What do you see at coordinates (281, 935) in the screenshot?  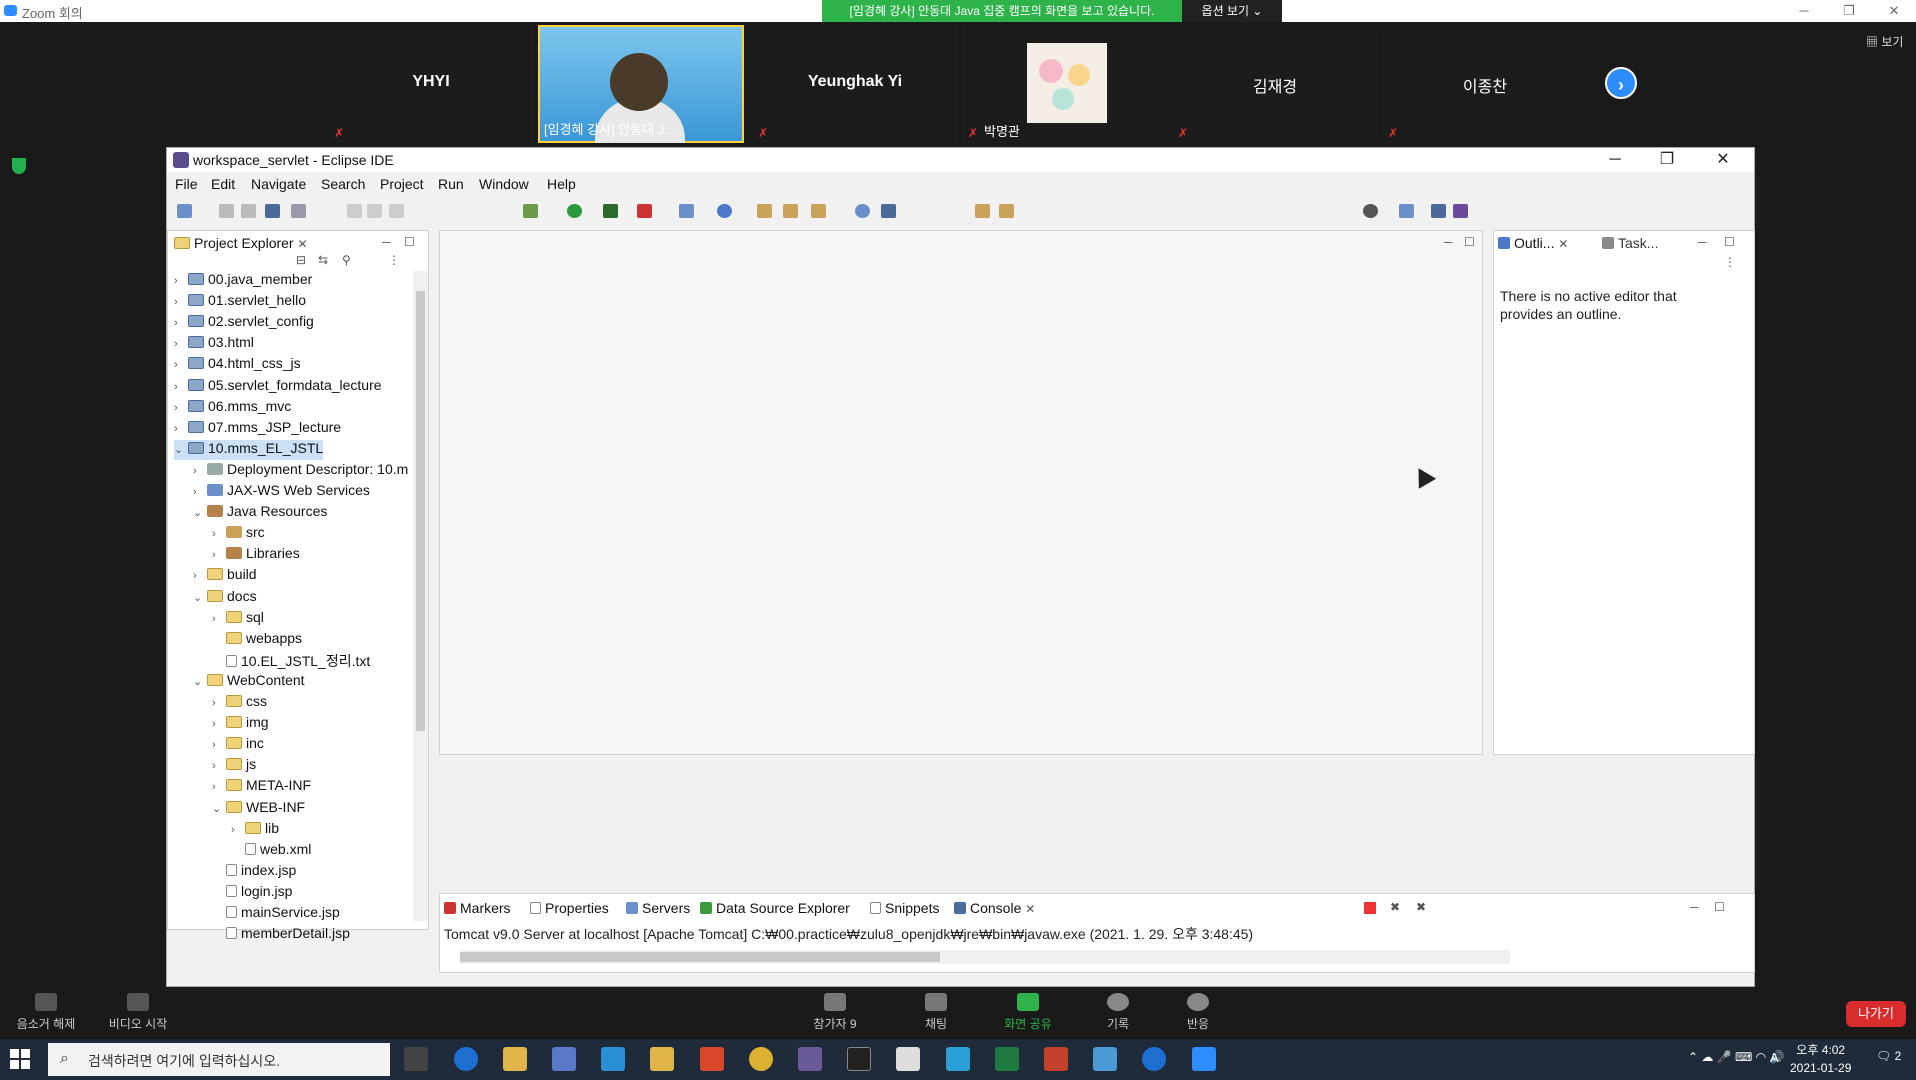 I see `tree-item: memberDetail.jsp` at bounding box center [281, 935].